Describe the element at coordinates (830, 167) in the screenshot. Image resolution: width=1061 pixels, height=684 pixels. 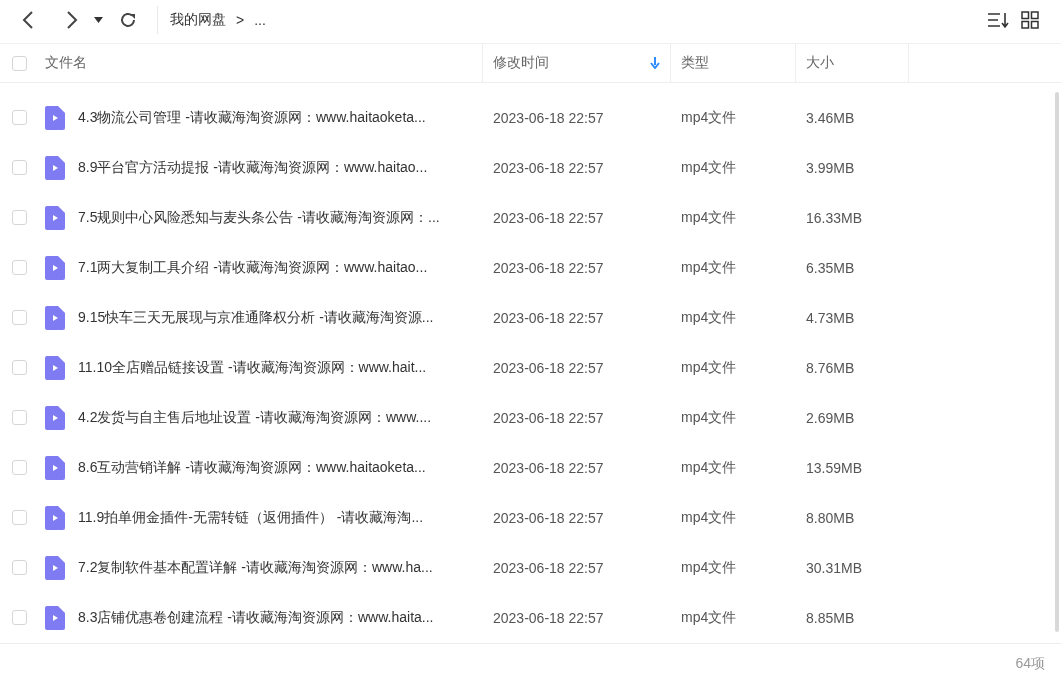
I see `file-size: 3.99MB` at that location.